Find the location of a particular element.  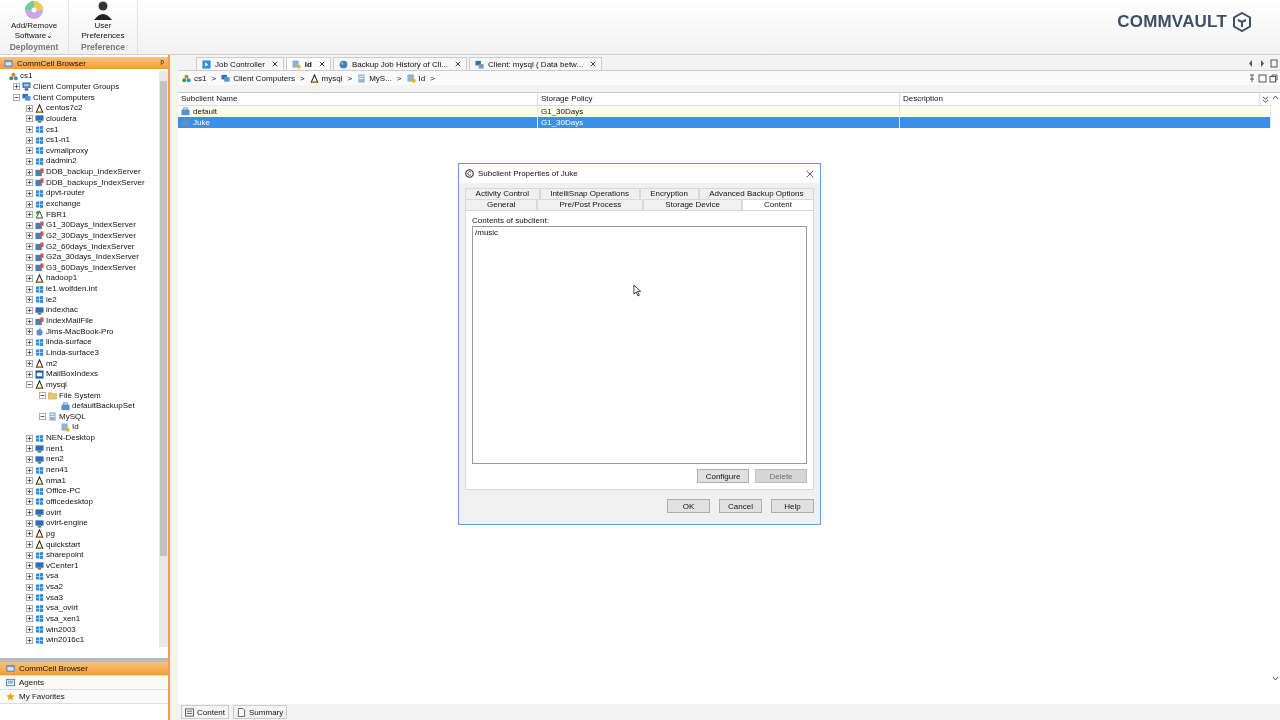

column-header: Description is located at coordinates (1080, 99).